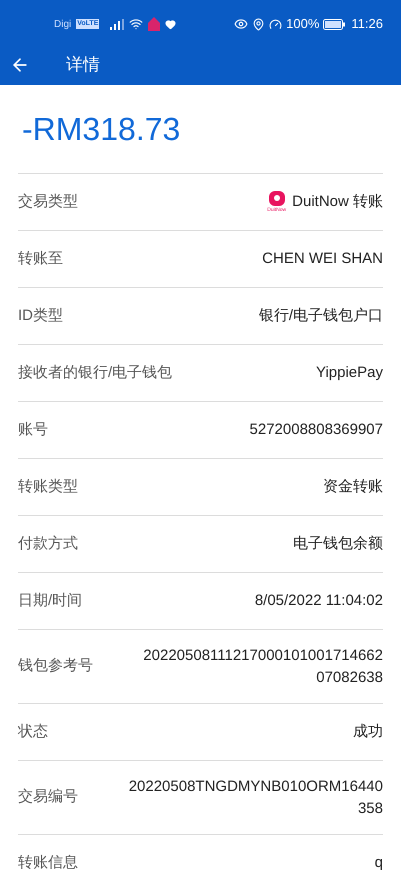 The height and width of the screenshot is (870, 401). I want to click on carrier-label: Digi, so click(63, 25).